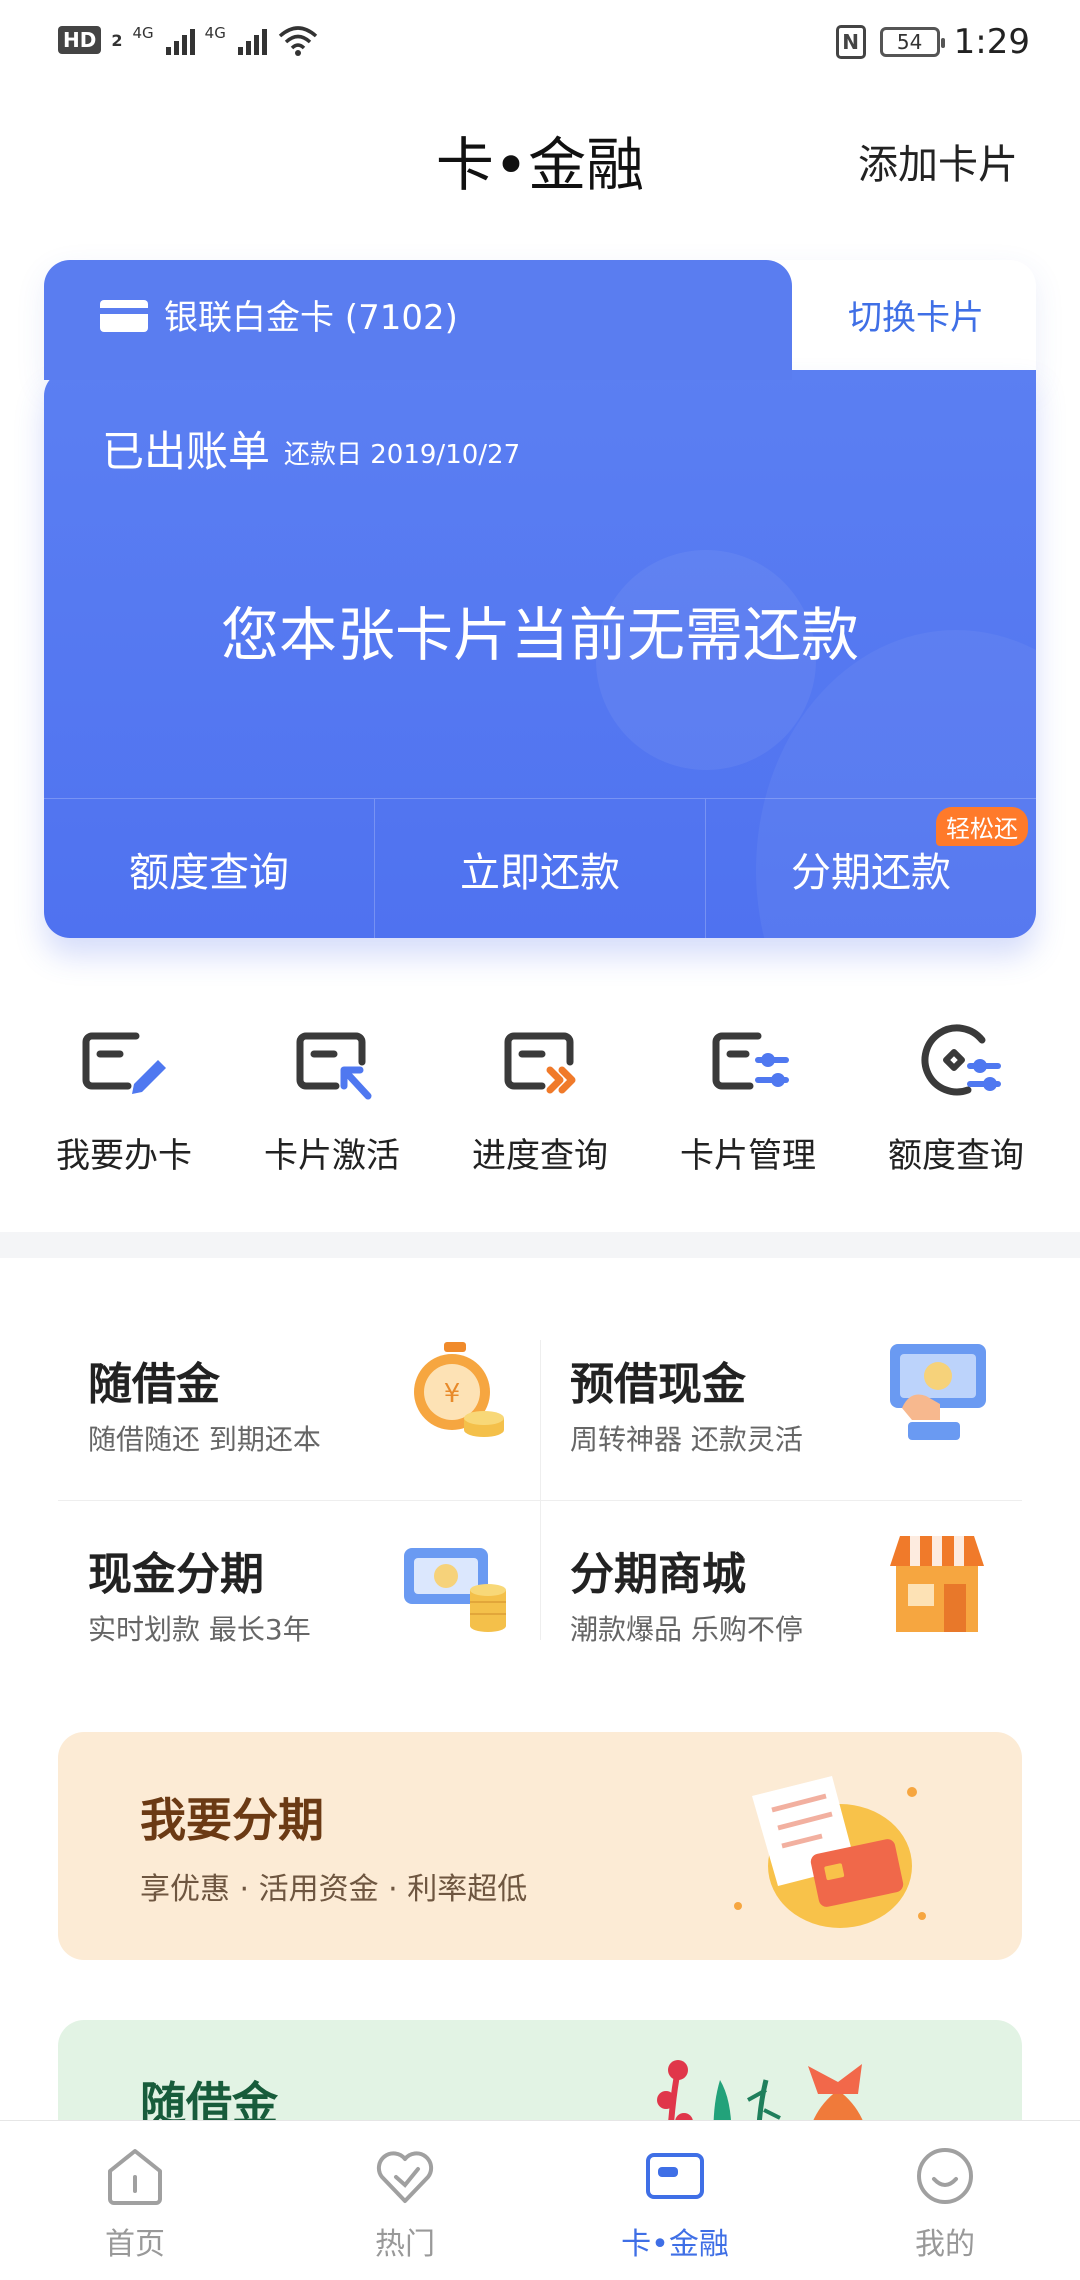  Describe the element at coordinates (455, 1590) in the screenshot. I see `banknote-coins-icon` at that location.